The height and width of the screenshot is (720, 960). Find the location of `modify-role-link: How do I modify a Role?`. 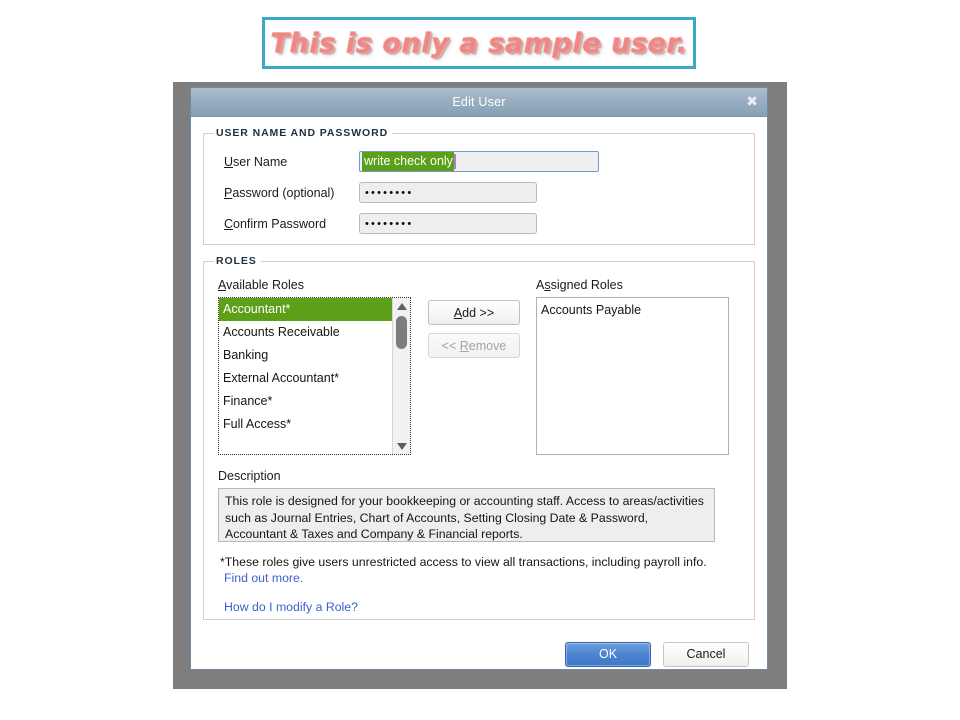

modify-role-link: How do I modify a Role? is located at coordinates (482, 607).